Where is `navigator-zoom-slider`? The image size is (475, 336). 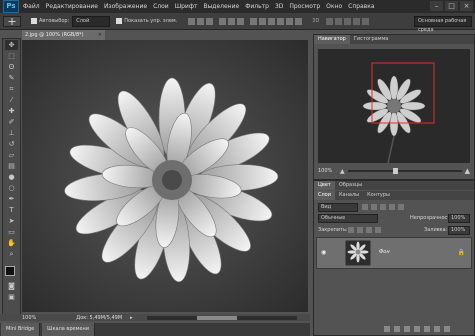
navigator-zoom-slider is located at coordinates (404, 171).